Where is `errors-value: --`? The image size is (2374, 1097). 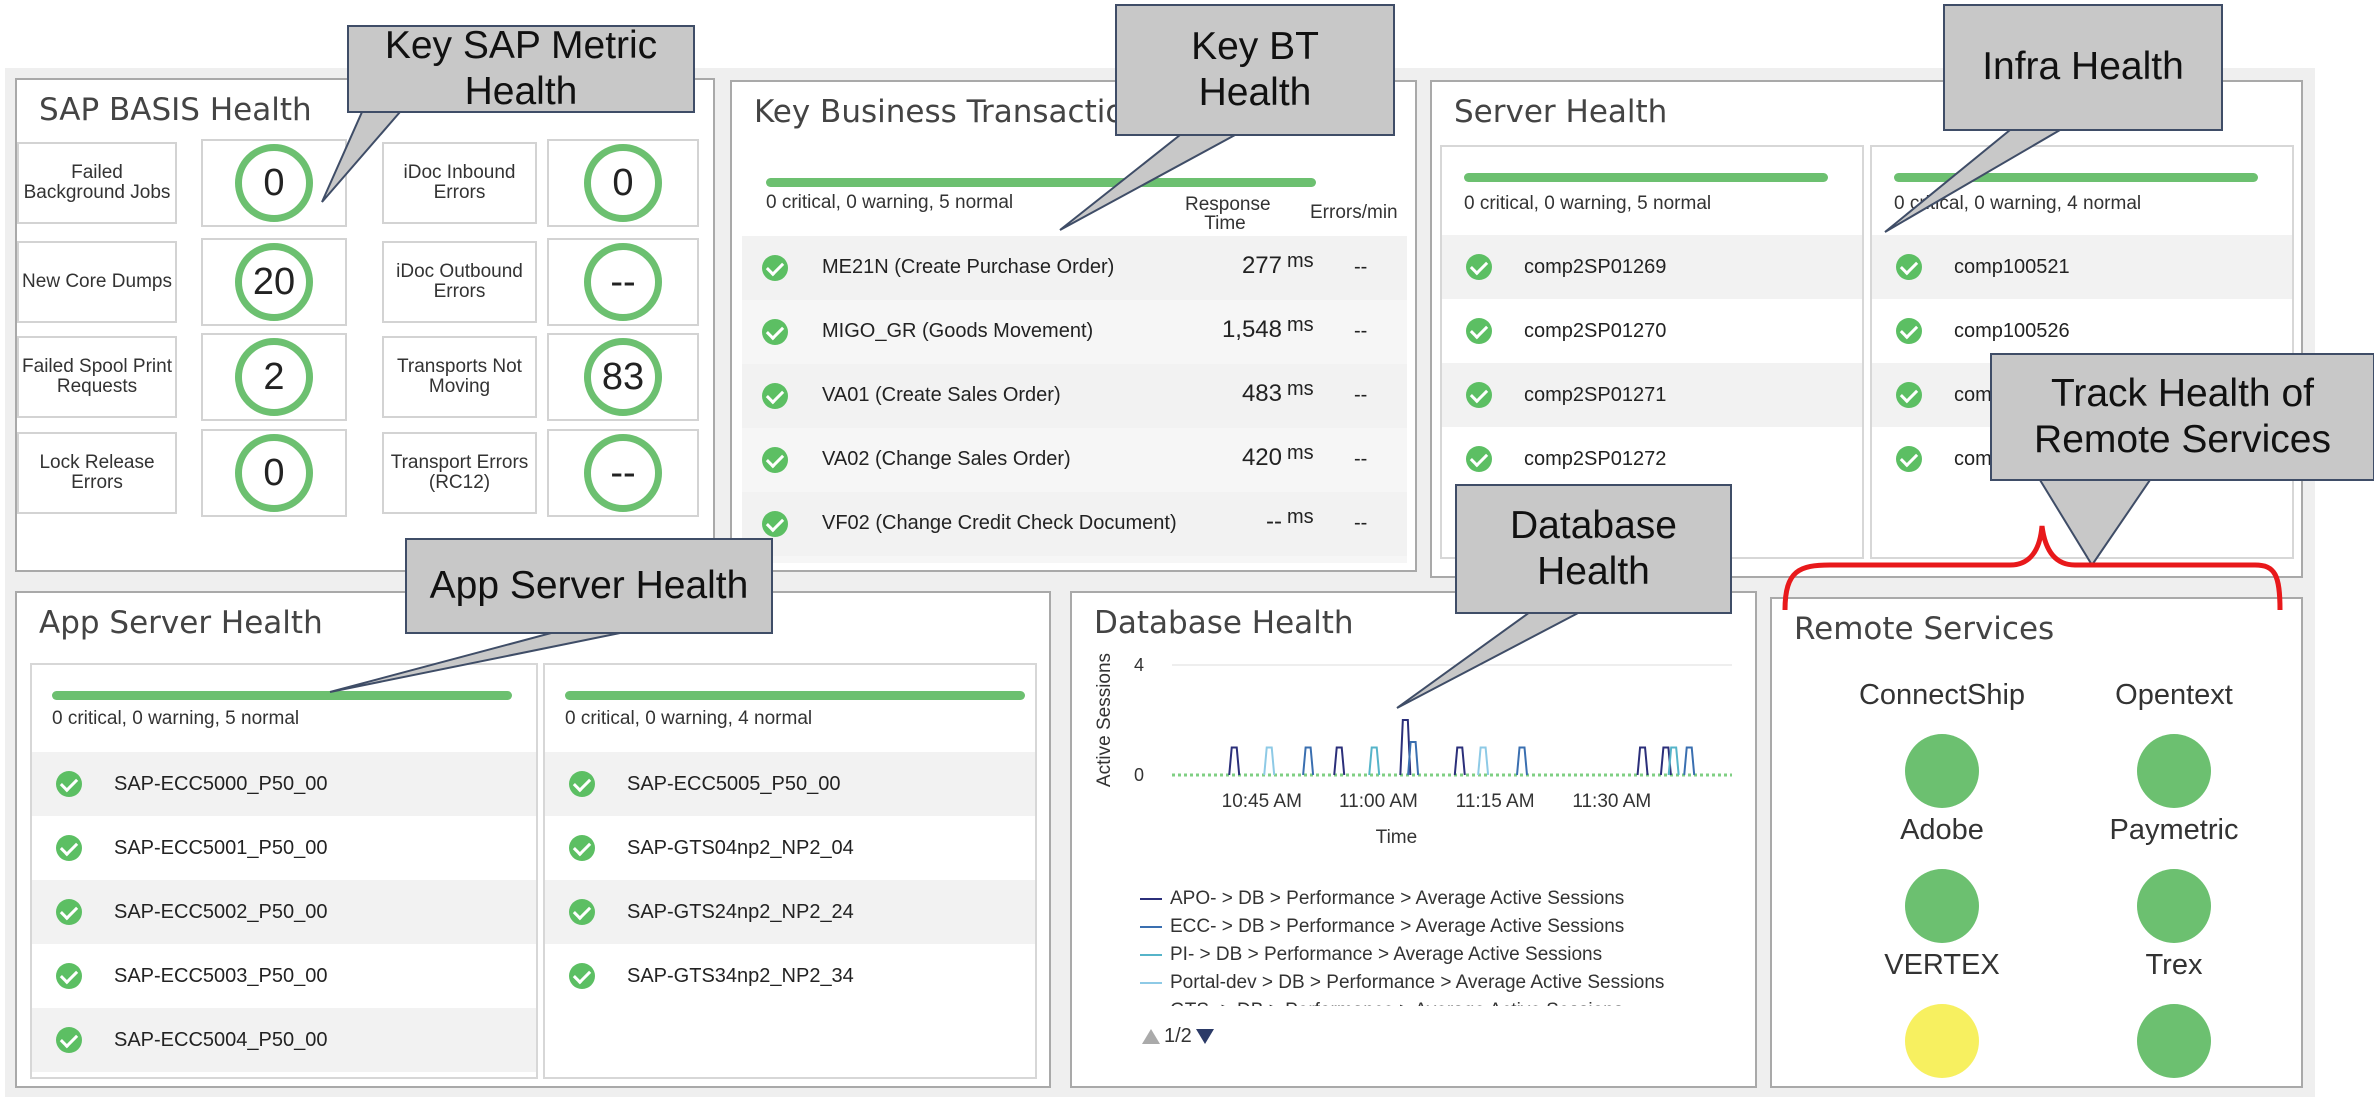
errors-value: -- is located at coordinates (1361, 459).